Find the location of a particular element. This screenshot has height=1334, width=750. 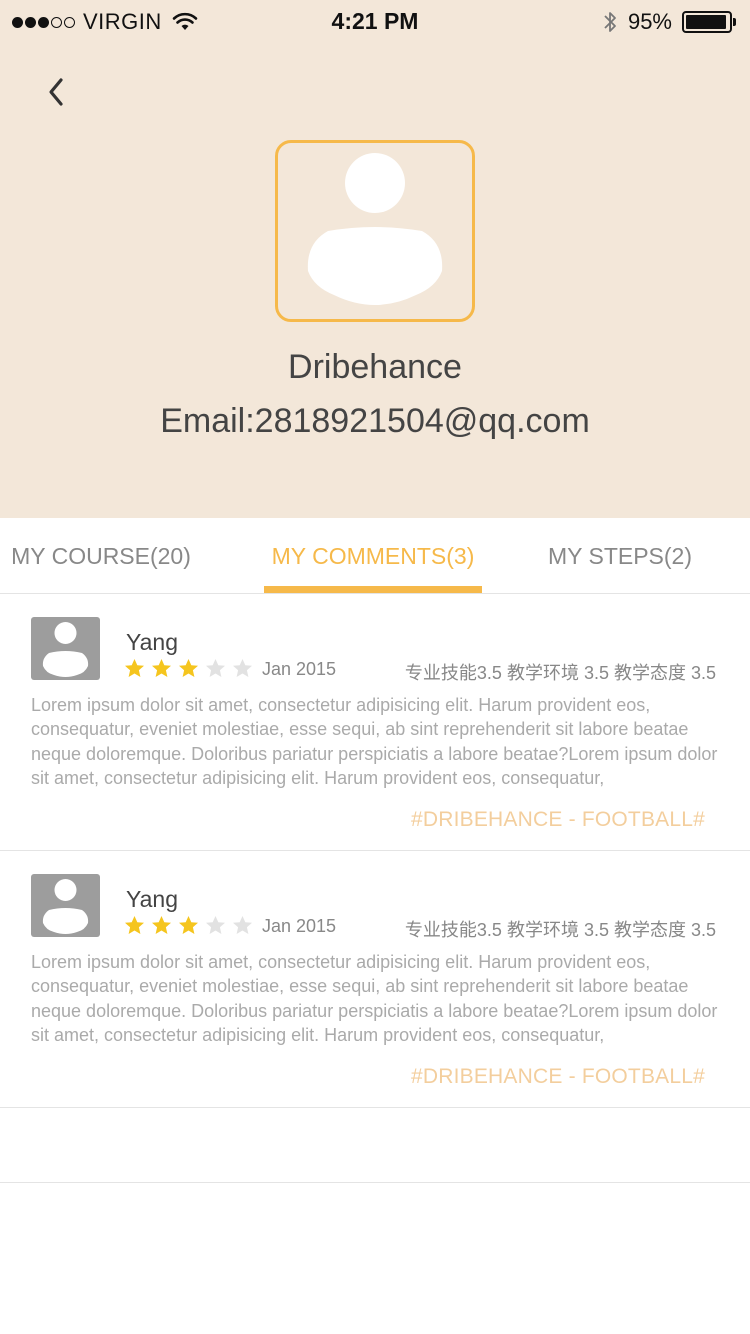

chevron-left-icon is located at coordinates (56, 92).